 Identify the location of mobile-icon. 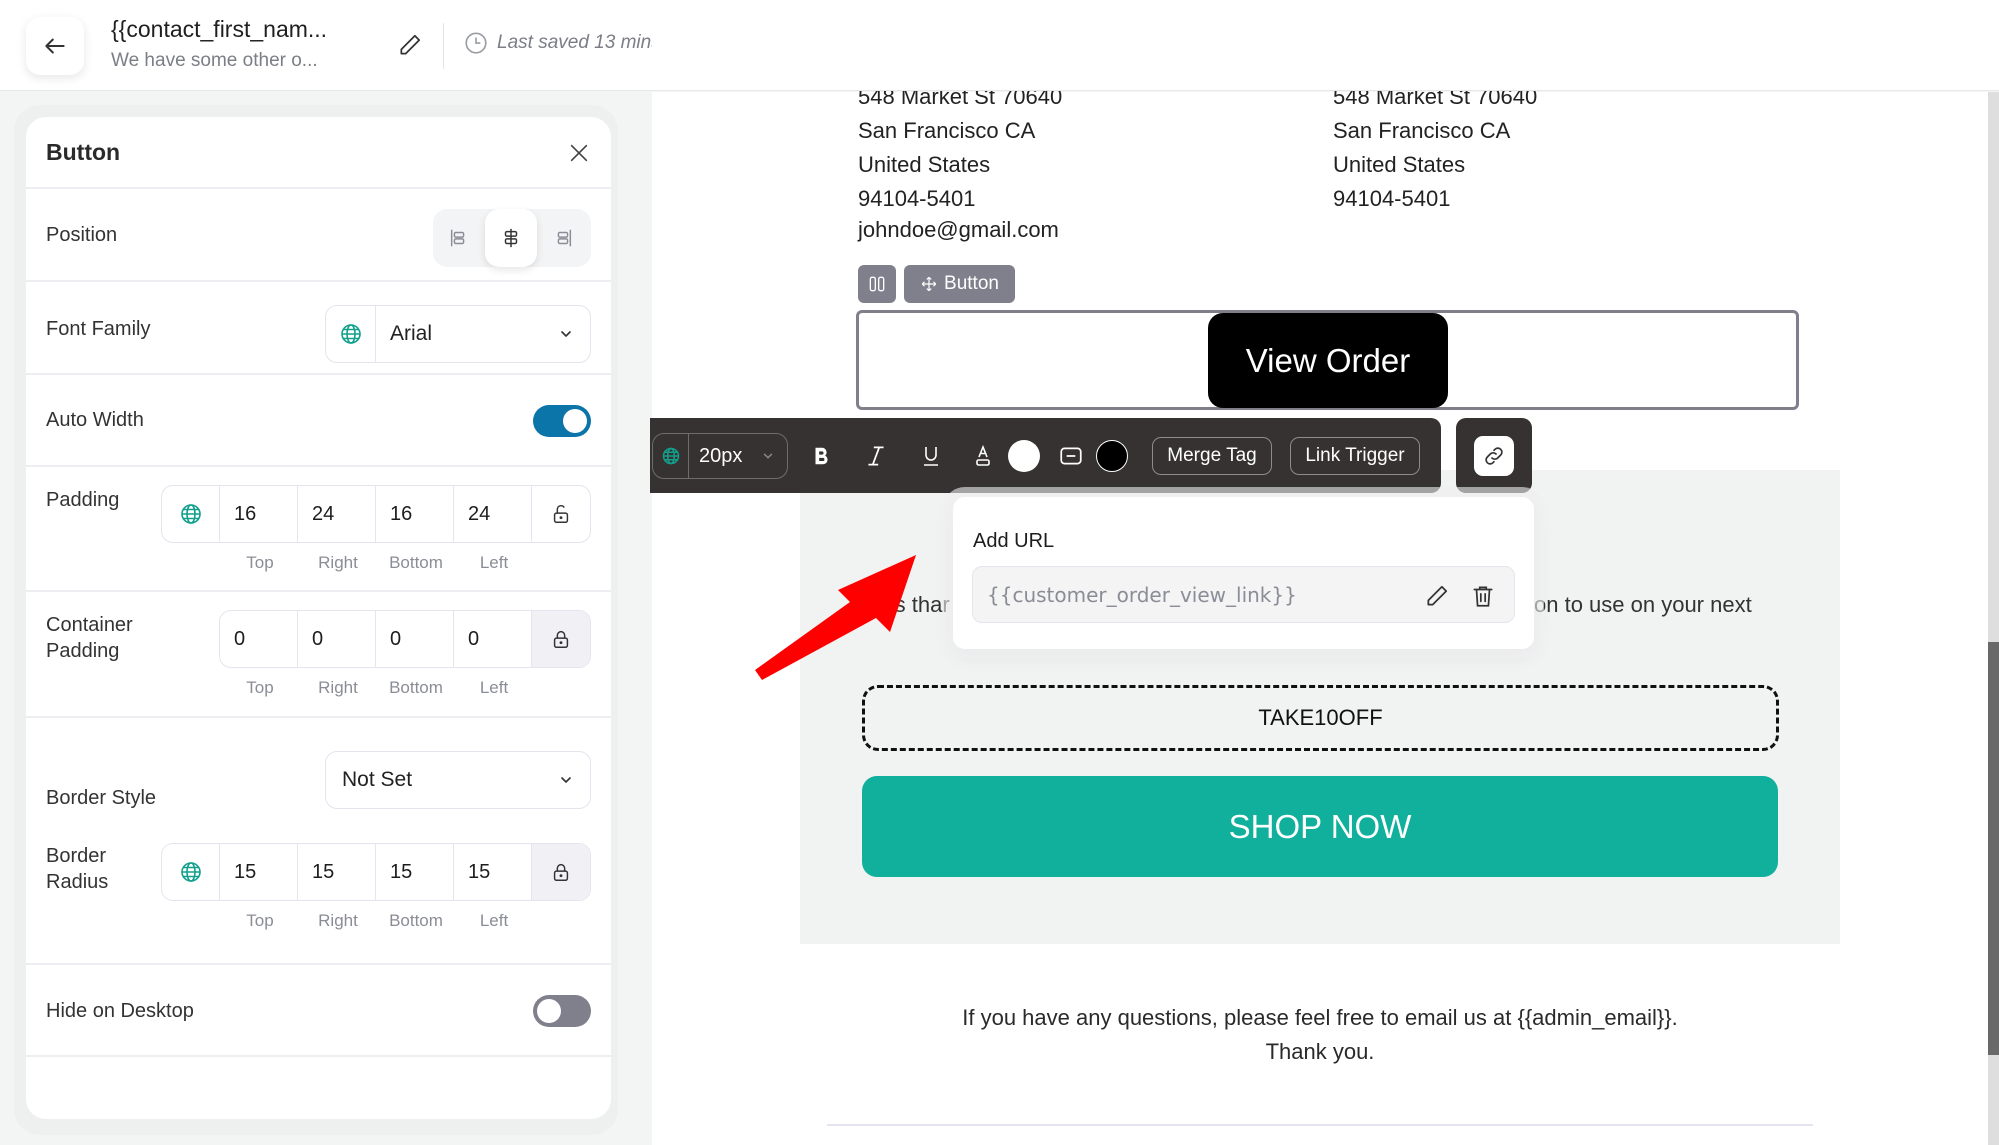
(1333, 45).